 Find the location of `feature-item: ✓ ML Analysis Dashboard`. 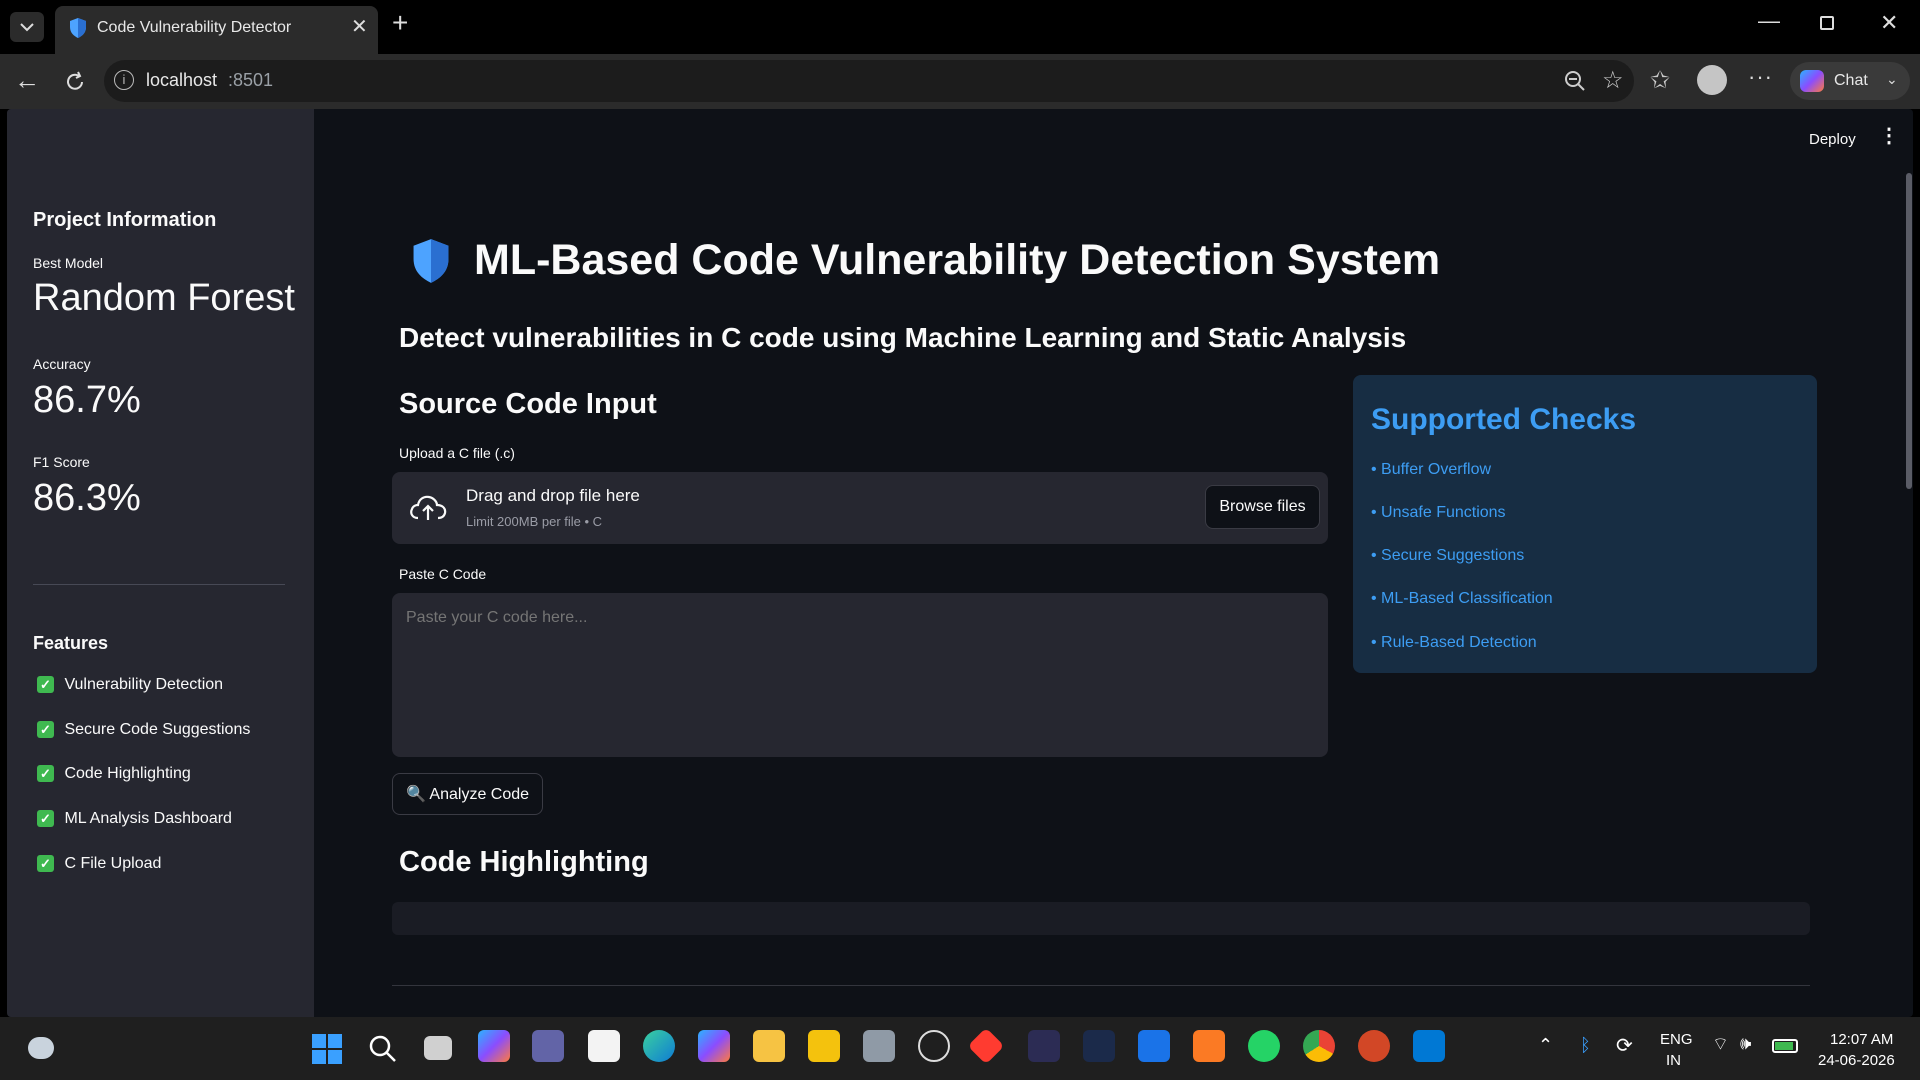

feature-item: ✓ ML Analysis Dashboard is located at coordinates (134, 819).